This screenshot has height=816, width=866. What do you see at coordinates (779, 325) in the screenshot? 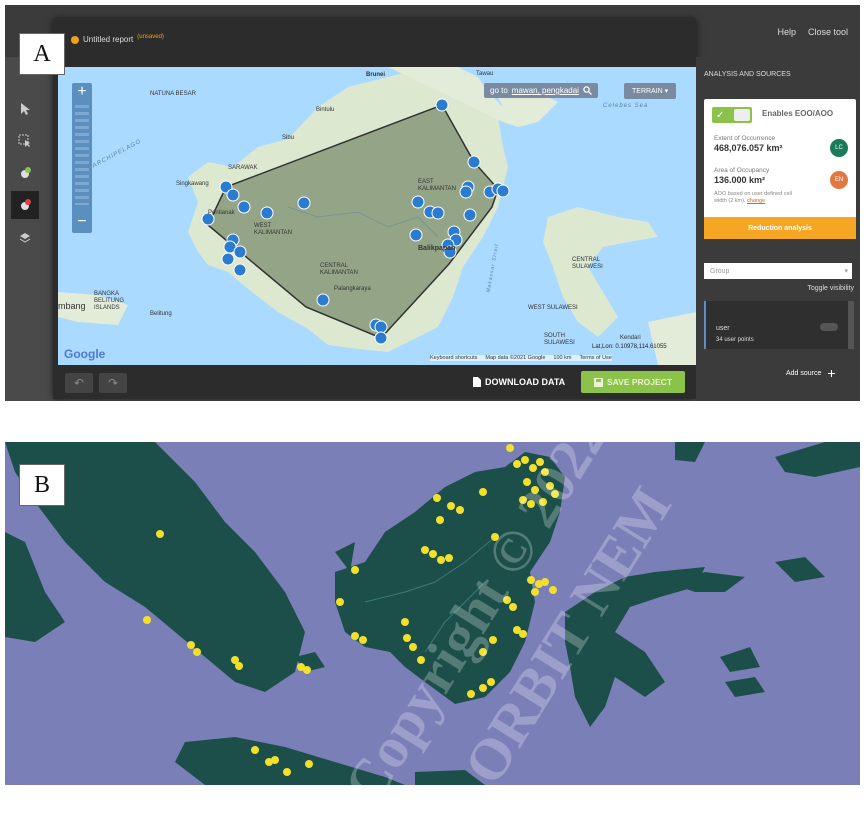
I see `source-list: user 34 user points` at bounding box center [779, 325].